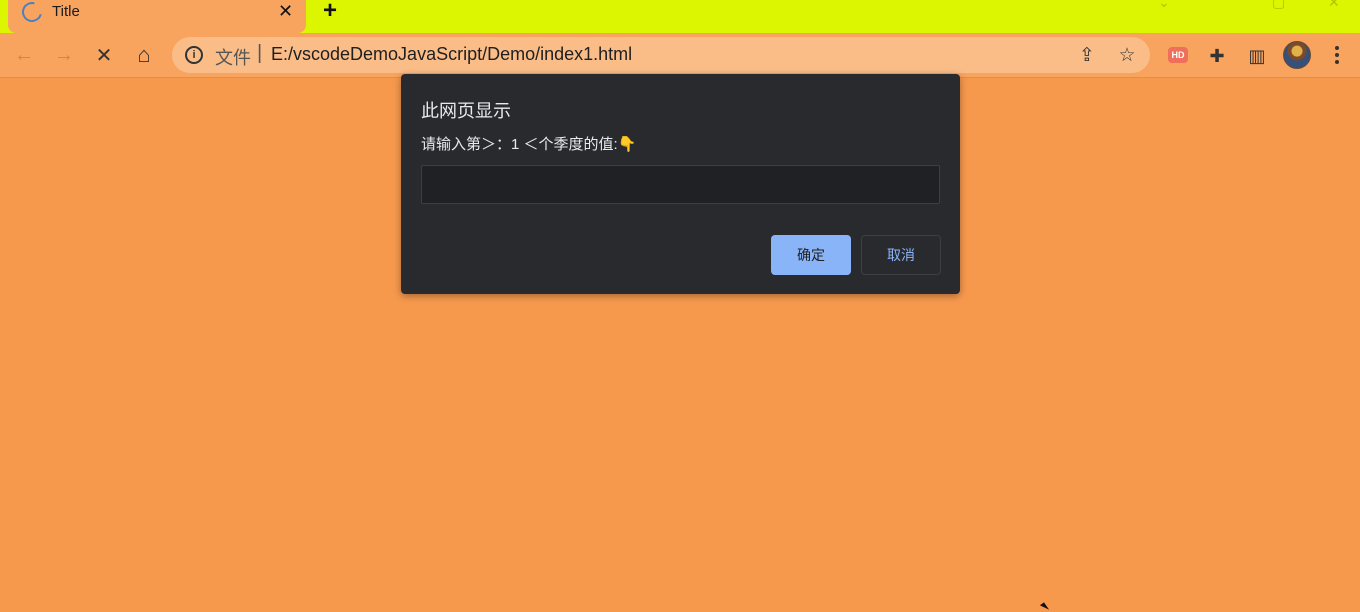  What do you see at coordinates (901, 255) in the screenshot?
I see `cancel-button: 取消` at bounding box center [901, 255].